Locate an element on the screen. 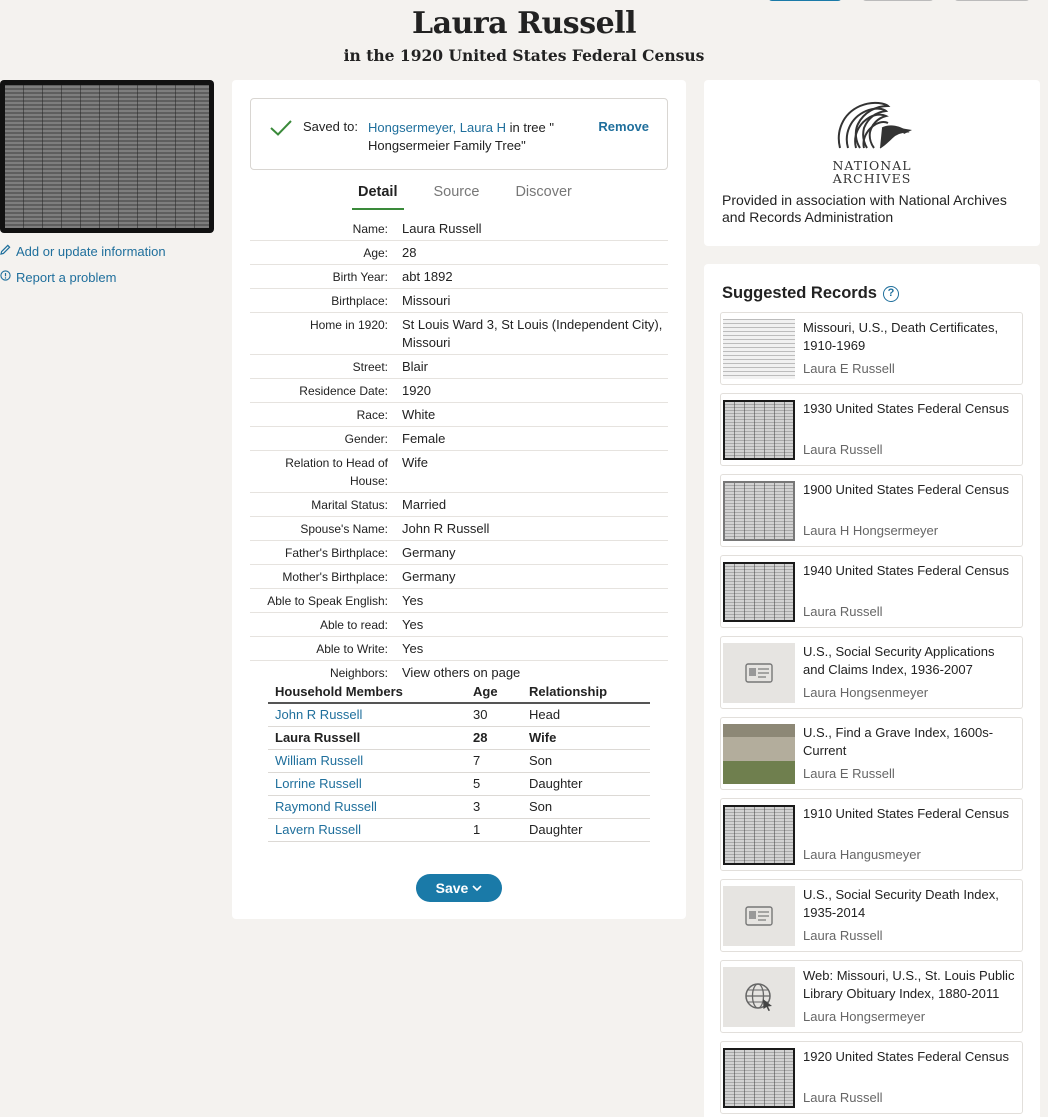 This screenshot has width=1048, height=1117. id-card-icon is located at coordinates (759, 916).